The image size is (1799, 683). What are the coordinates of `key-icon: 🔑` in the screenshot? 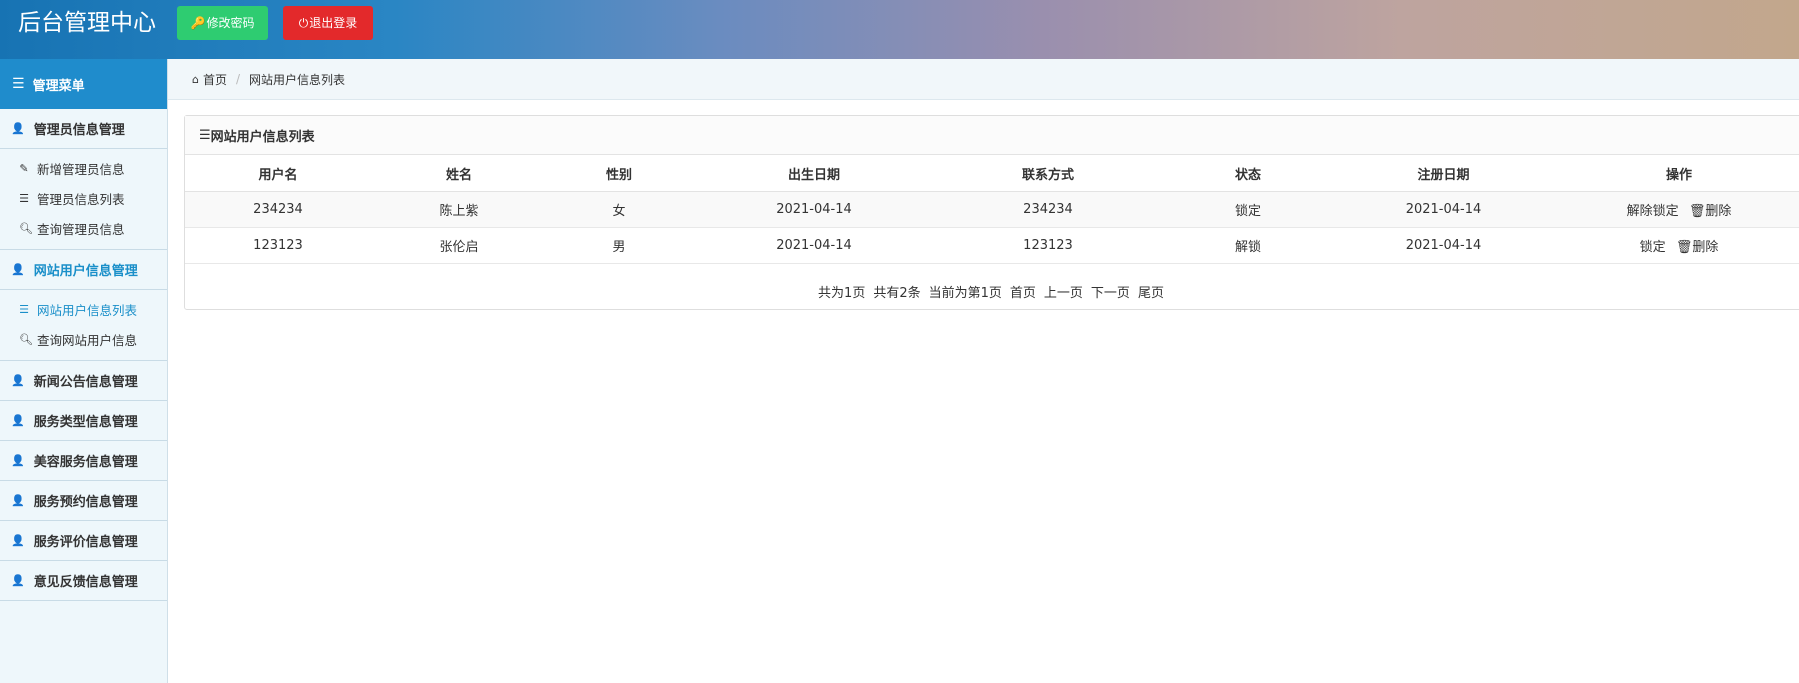 It's located at (198, 23).